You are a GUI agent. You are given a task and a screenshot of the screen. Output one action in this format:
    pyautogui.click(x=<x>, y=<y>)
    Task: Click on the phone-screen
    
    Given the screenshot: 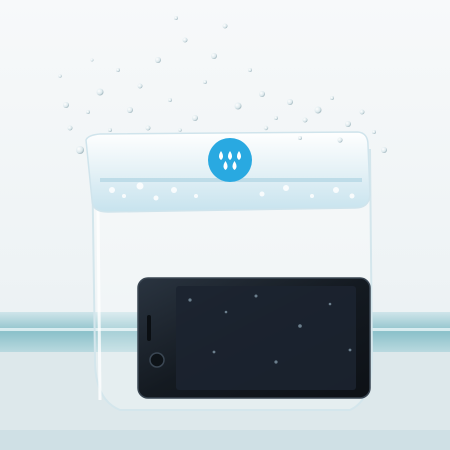 What is the action you would take?
    pyautogui.click(x=266, y=338)
    